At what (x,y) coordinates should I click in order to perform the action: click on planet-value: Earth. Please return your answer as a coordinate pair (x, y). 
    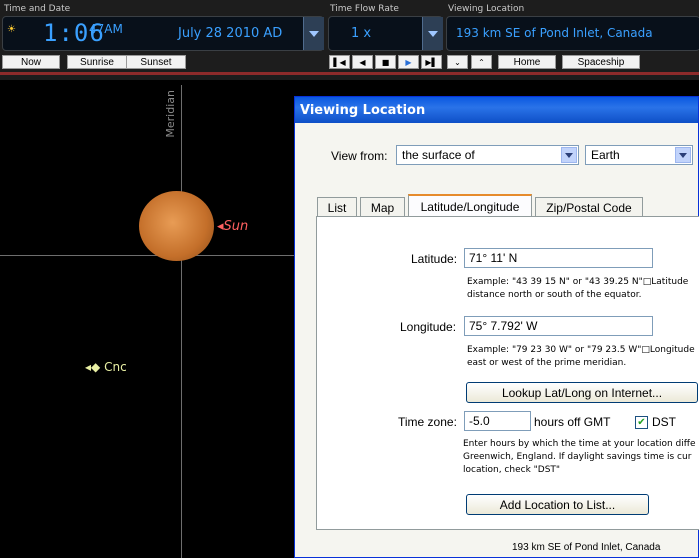
    Looking at the image, I should click on (605, 155).